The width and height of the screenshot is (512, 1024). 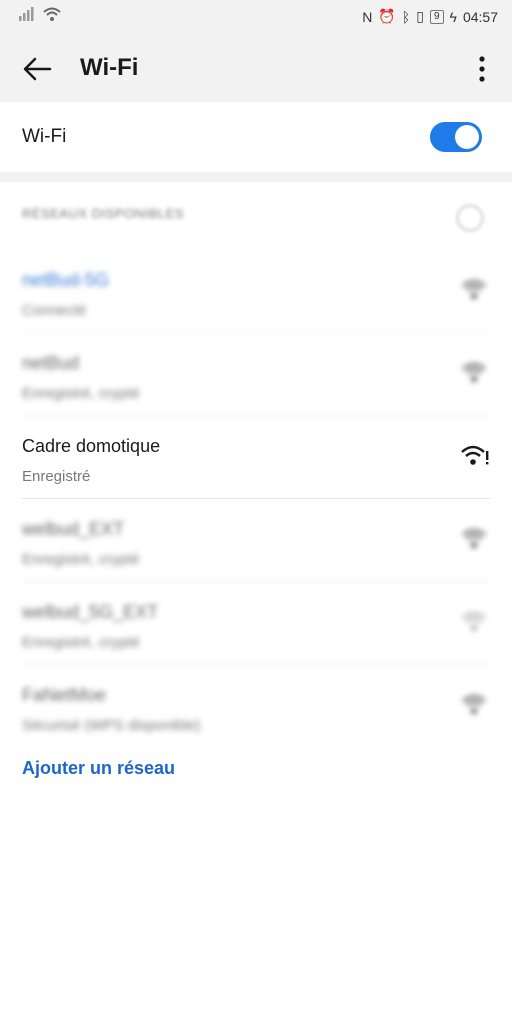 I want to click on back-arrow-icon, so click(x=37, y=69).